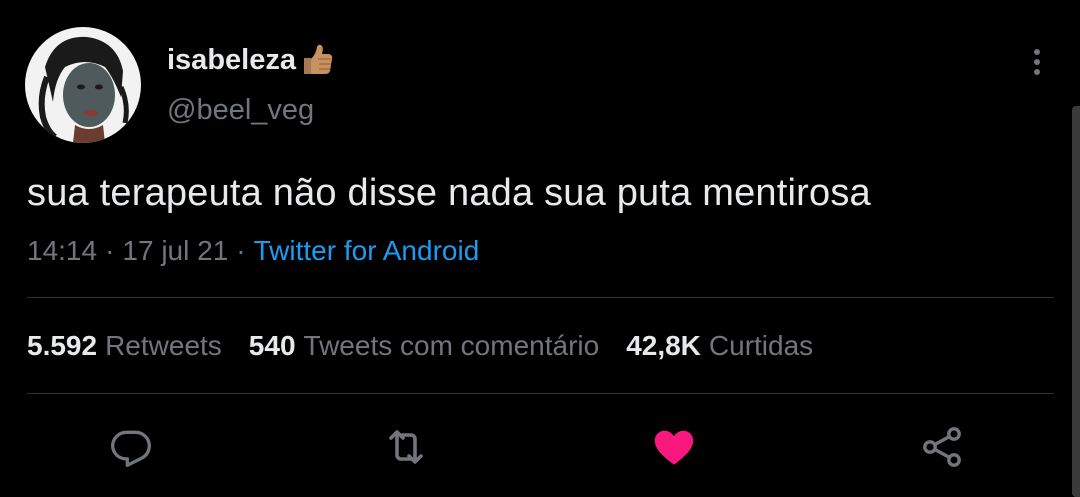  I want to click on quotes-label: Tweets com comentário, so click(451, 345).